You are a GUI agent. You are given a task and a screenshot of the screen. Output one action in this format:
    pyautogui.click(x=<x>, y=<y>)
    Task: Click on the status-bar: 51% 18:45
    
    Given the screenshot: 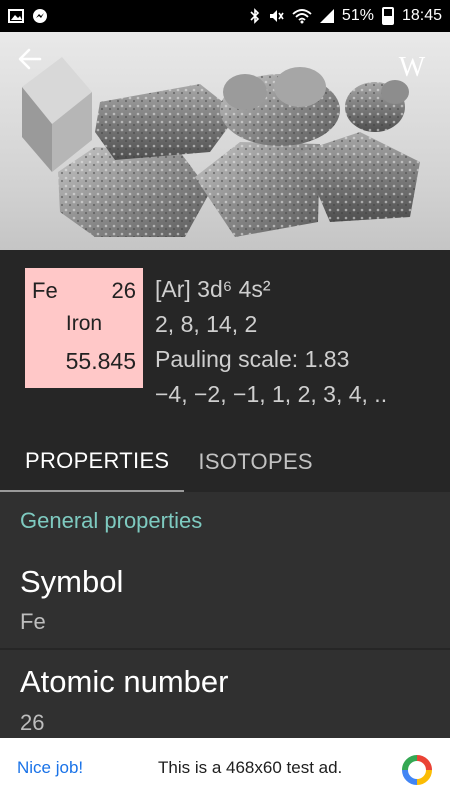 What is the action you would take?
    pyautogui.click(x=225, y=16)
    